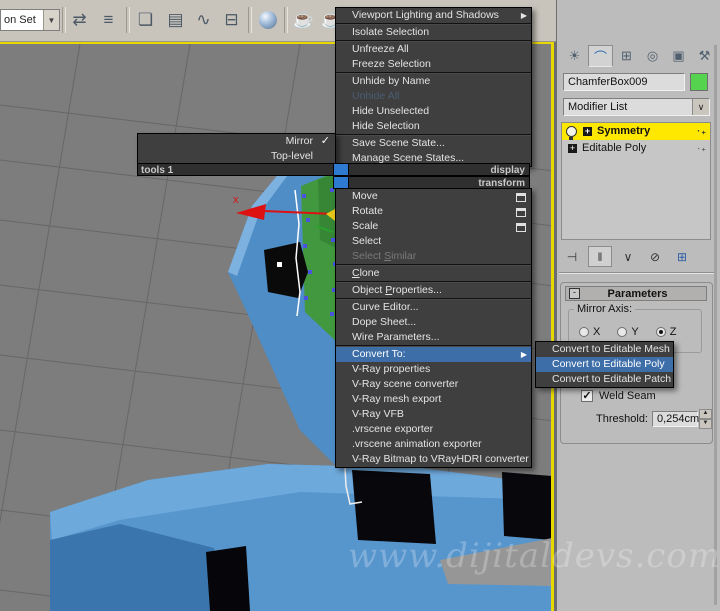 Image resolution: width=720 pixels, height=611 pixels. What do you see at coordinates (600, 56) in the screenshot?
I see `tab-modify-icon: ⌒` at bounding box center [600, 56].